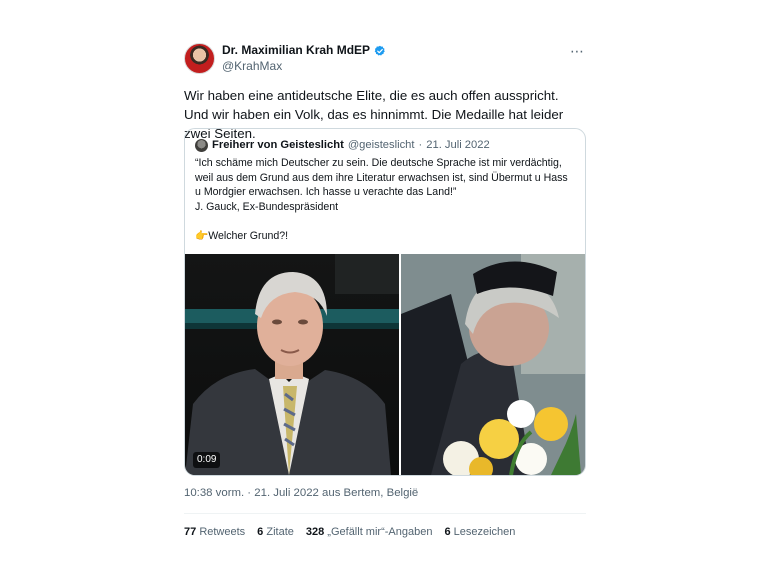 The height and width of the screenshot is (582, 768). I want to click on quoted-line: J. Gauck, Ex-Bundespräsident, so click(267, 206).